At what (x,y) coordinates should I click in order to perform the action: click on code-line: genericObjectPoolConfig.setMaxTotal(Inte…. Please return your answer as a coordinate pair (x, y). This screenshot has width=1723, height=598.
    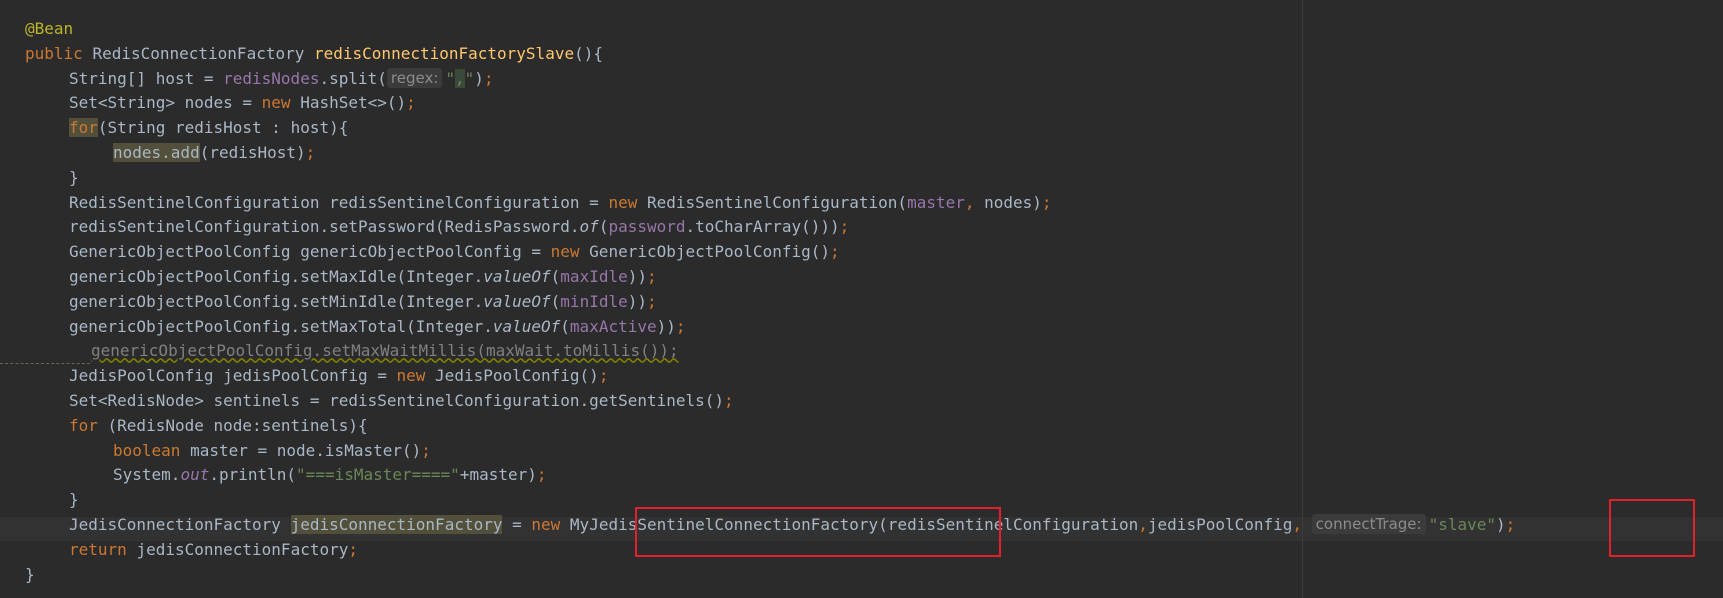
    Looking at the image, I should click on (377, 327).